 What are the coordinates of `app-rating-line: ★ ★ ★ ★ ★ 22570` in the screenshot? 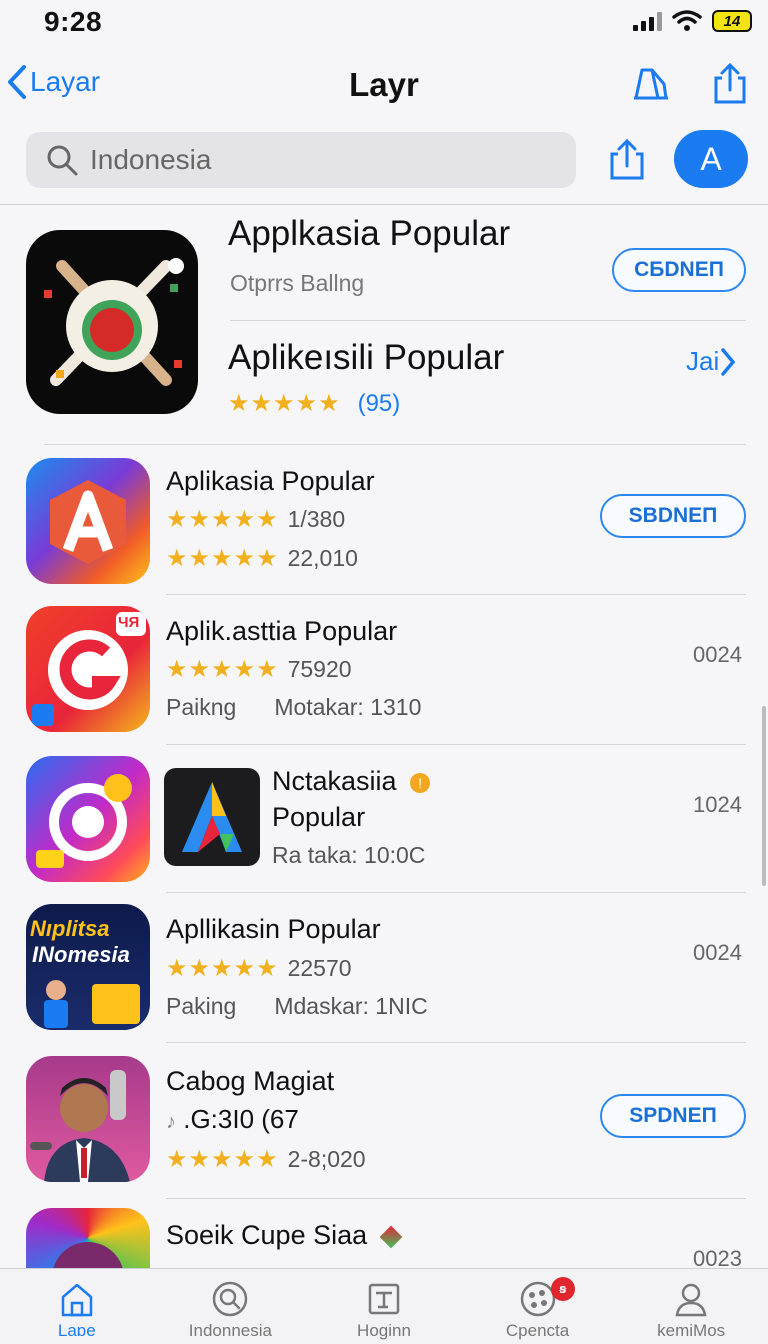 It's located at (259, 968).